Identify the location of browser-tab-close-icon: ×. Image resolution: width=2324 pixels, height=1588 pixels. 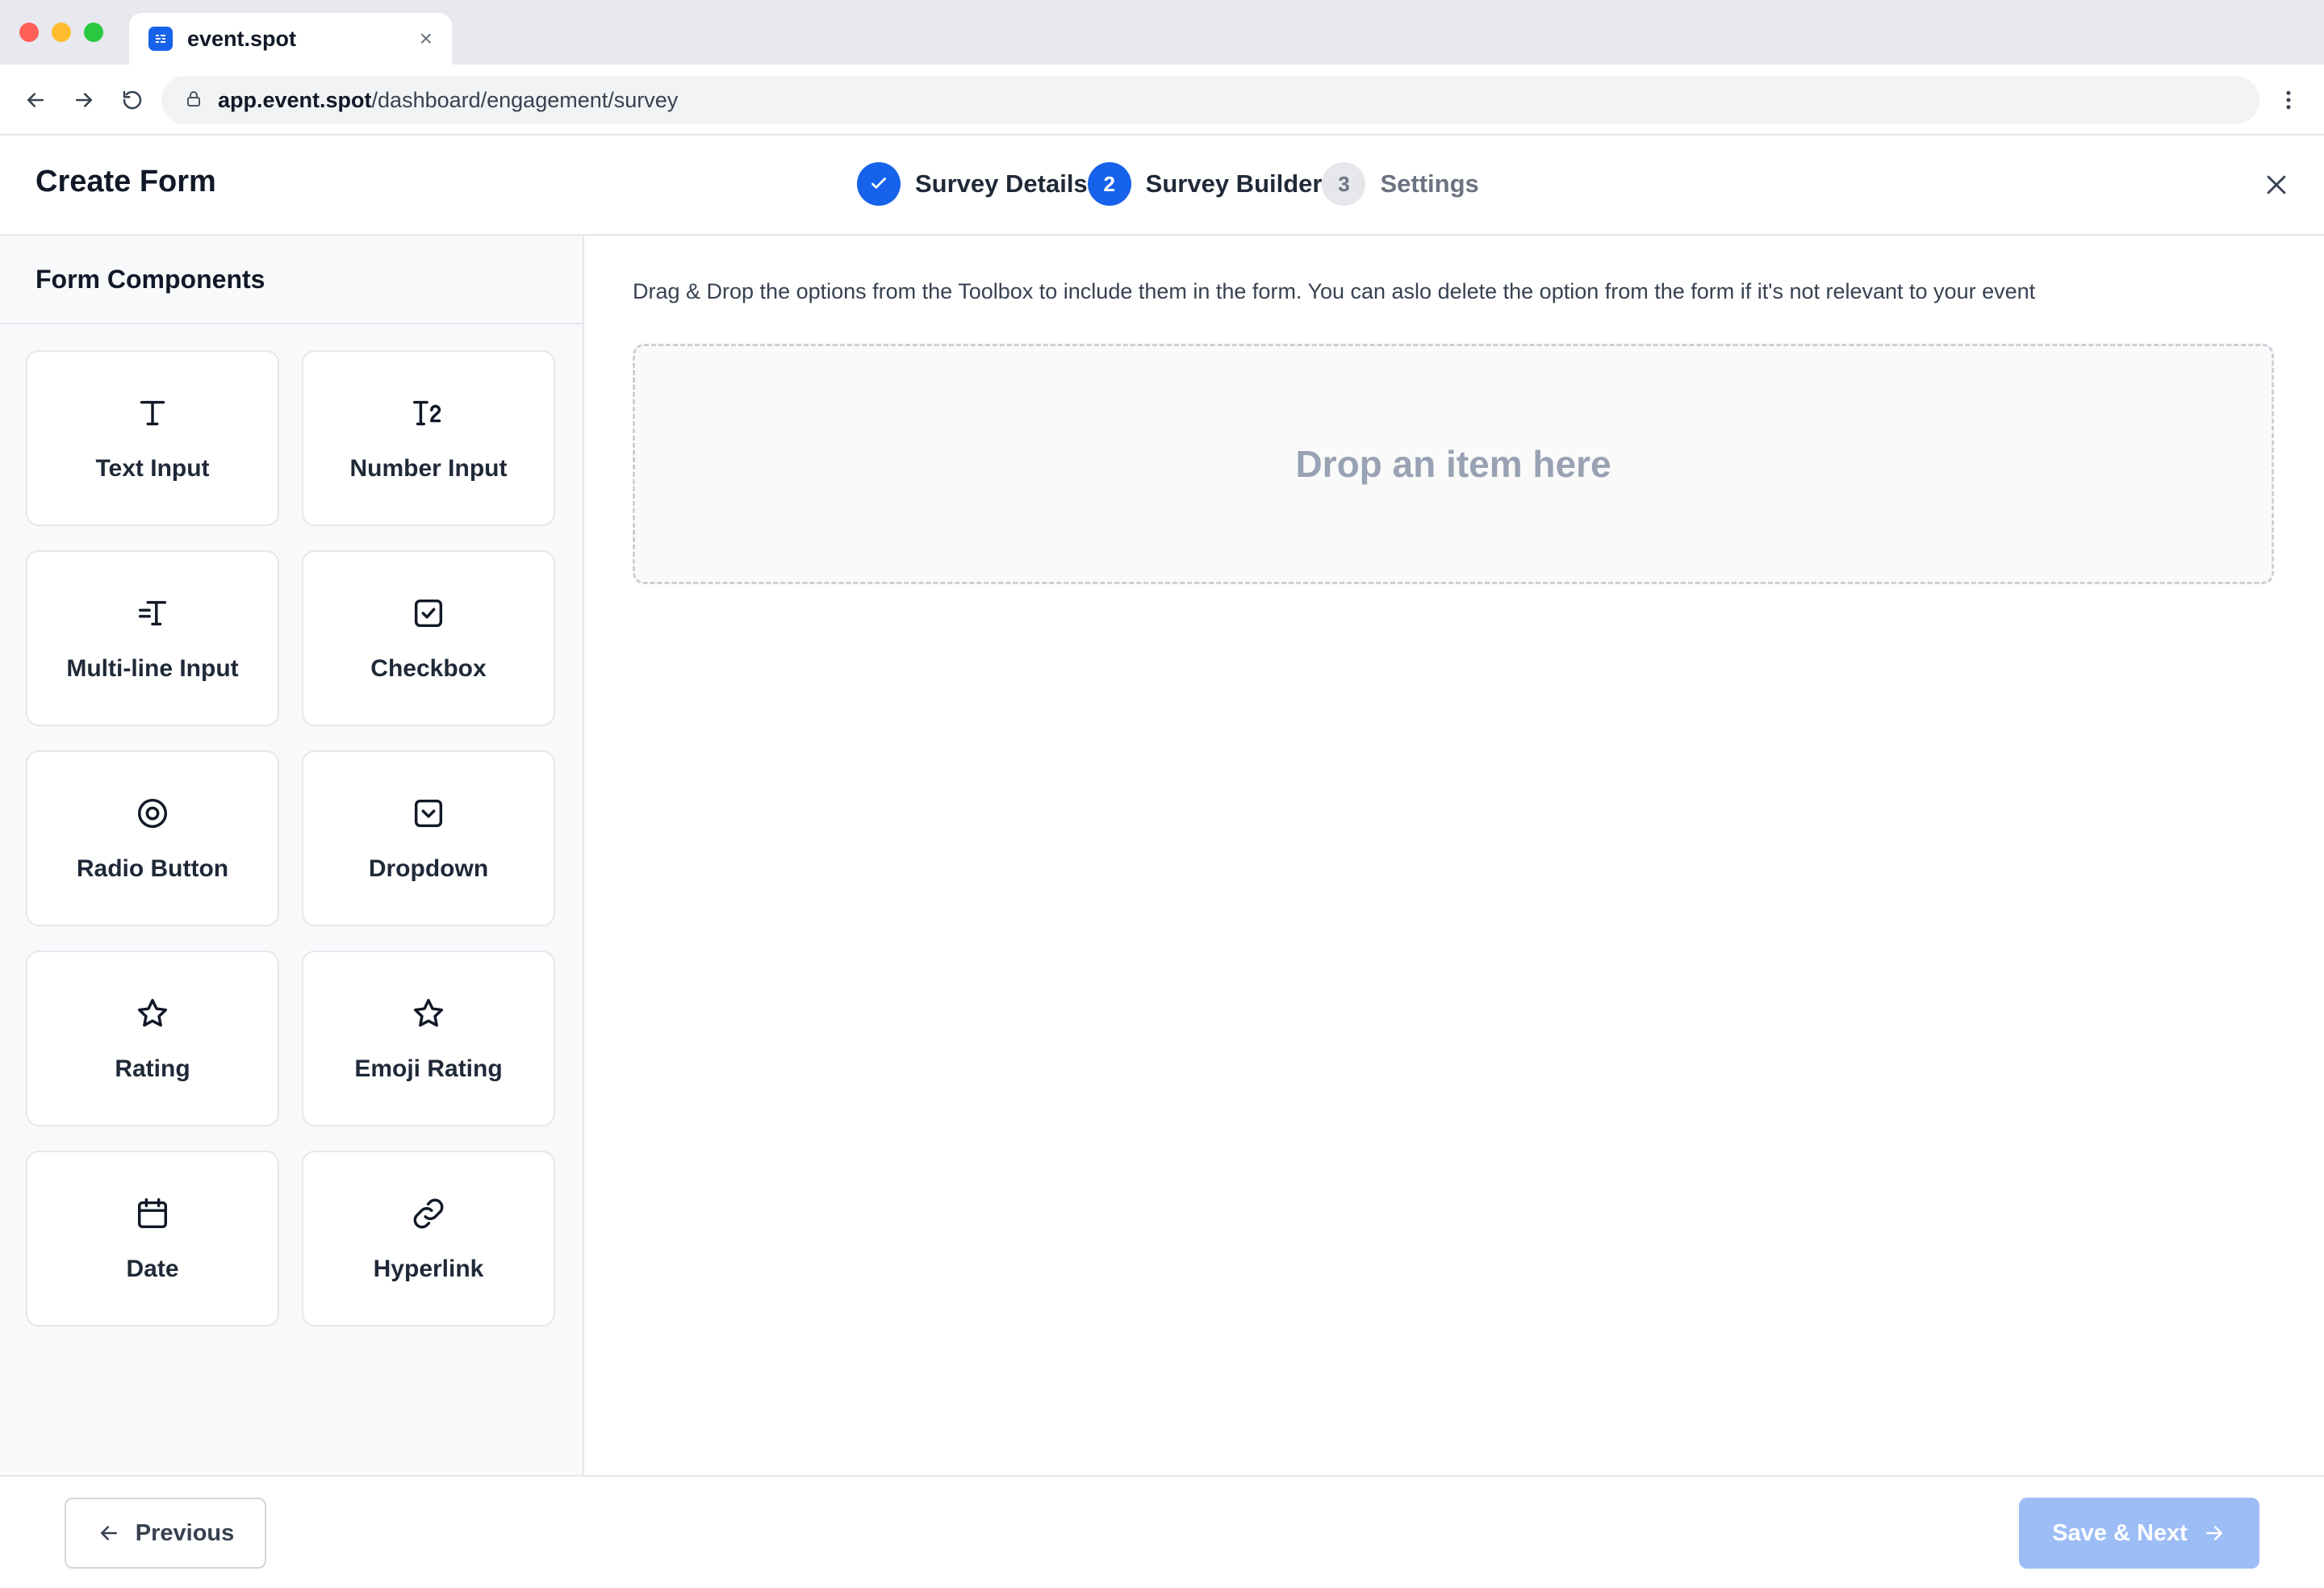
(427, 38).